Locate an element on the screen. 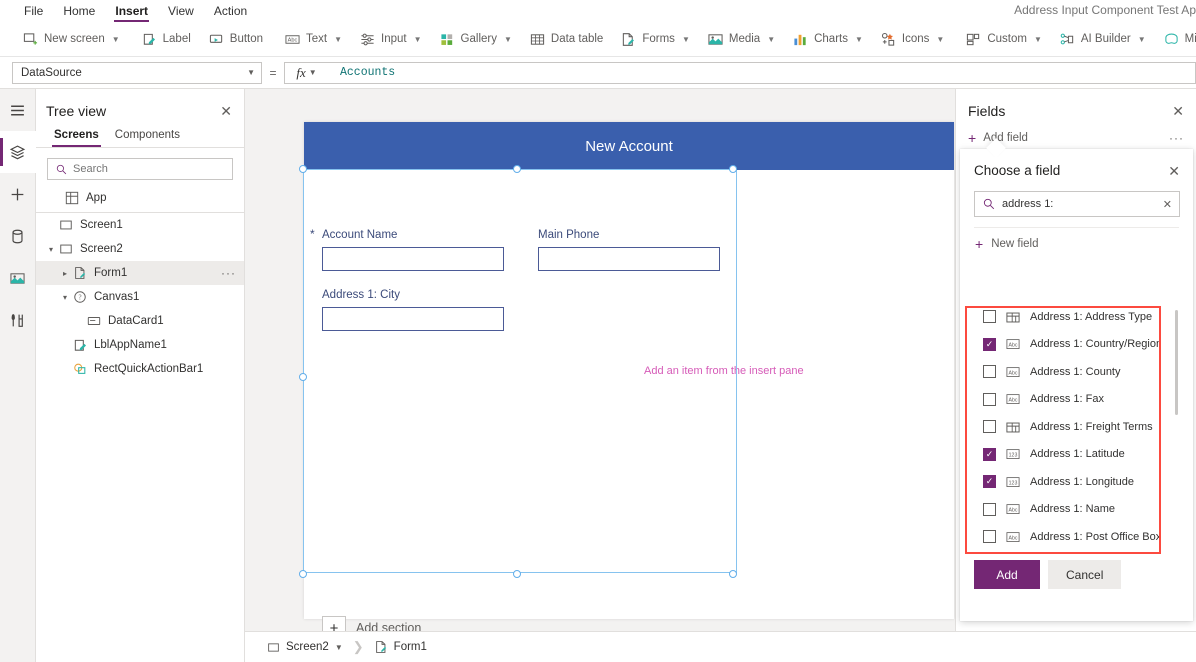 The image size is (1196, 662). field-list-item: Address 1: Address Type is located at coordinates (1063, 319).